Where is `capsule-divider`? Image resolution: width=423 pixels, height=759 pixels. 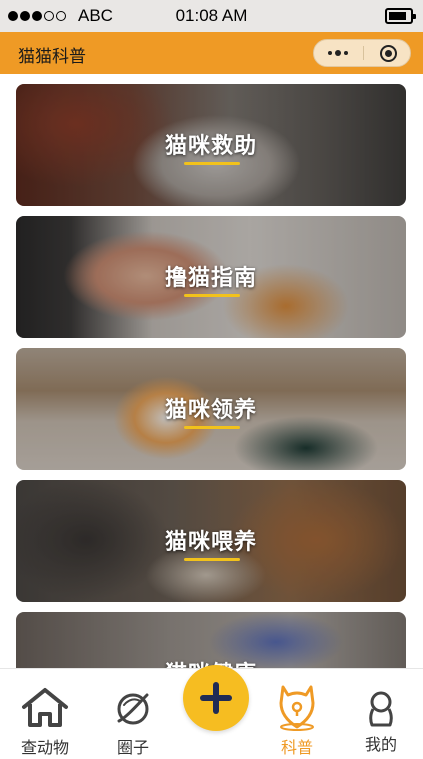 capsule-divider is located at coordinates (363, 53).